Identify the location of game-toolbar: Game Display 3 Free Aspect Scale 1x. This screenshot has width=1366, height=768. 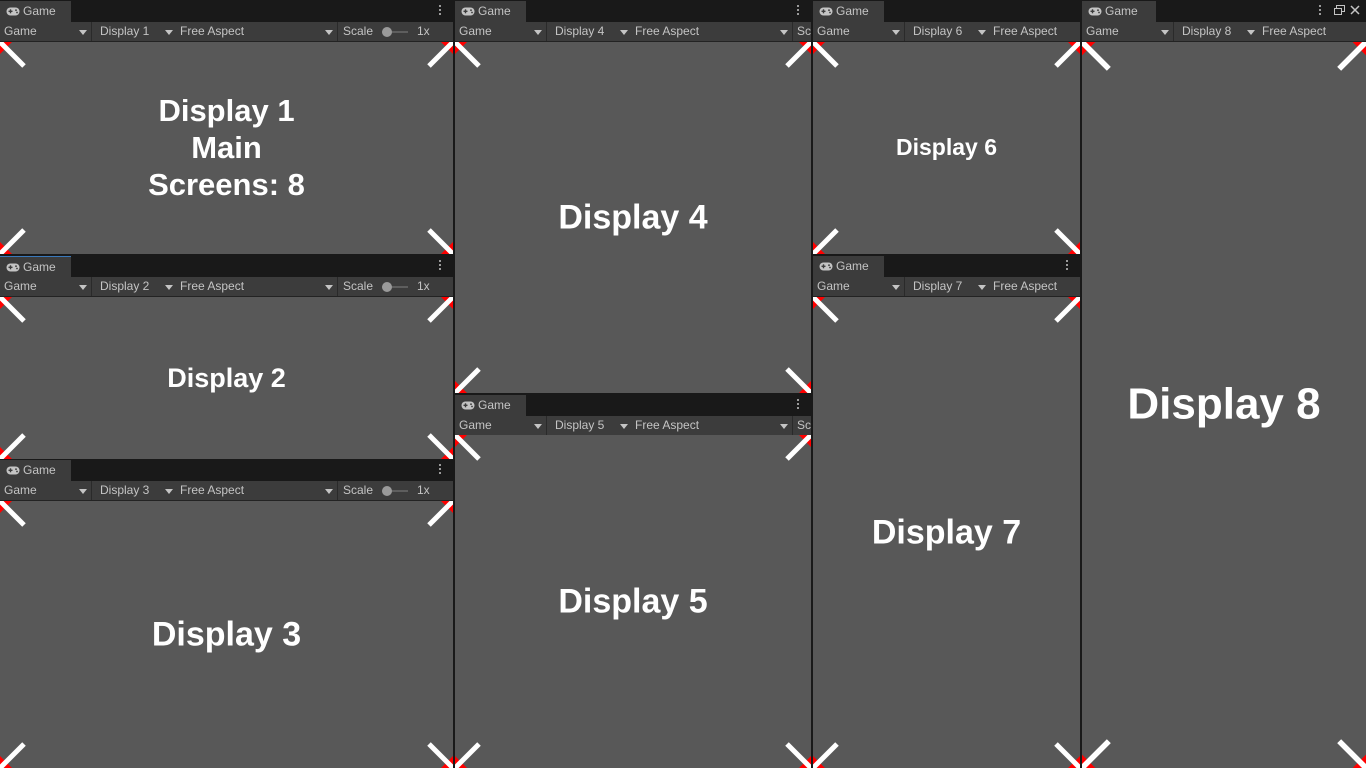
(226, 491).